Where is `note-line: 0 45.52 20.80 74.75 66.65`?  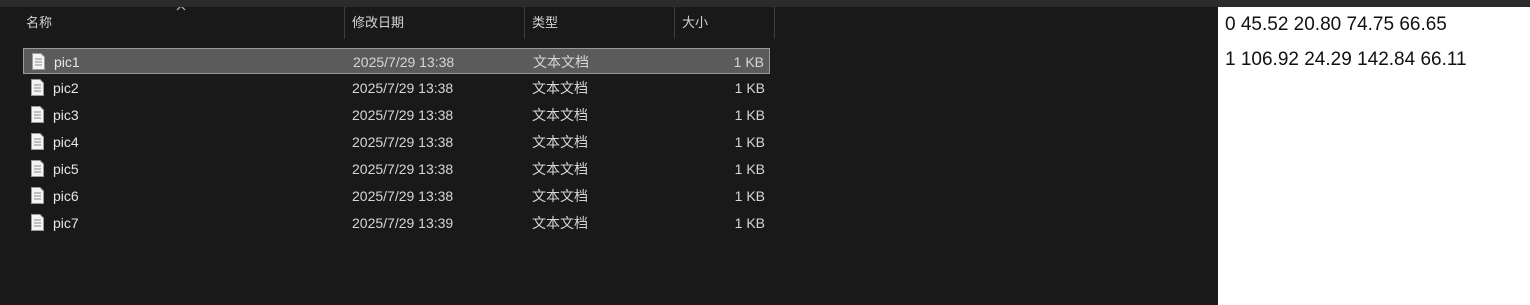 note-line: 0 45.52 20.80 74.75 66.65 is located at coordinates (1336, 24).